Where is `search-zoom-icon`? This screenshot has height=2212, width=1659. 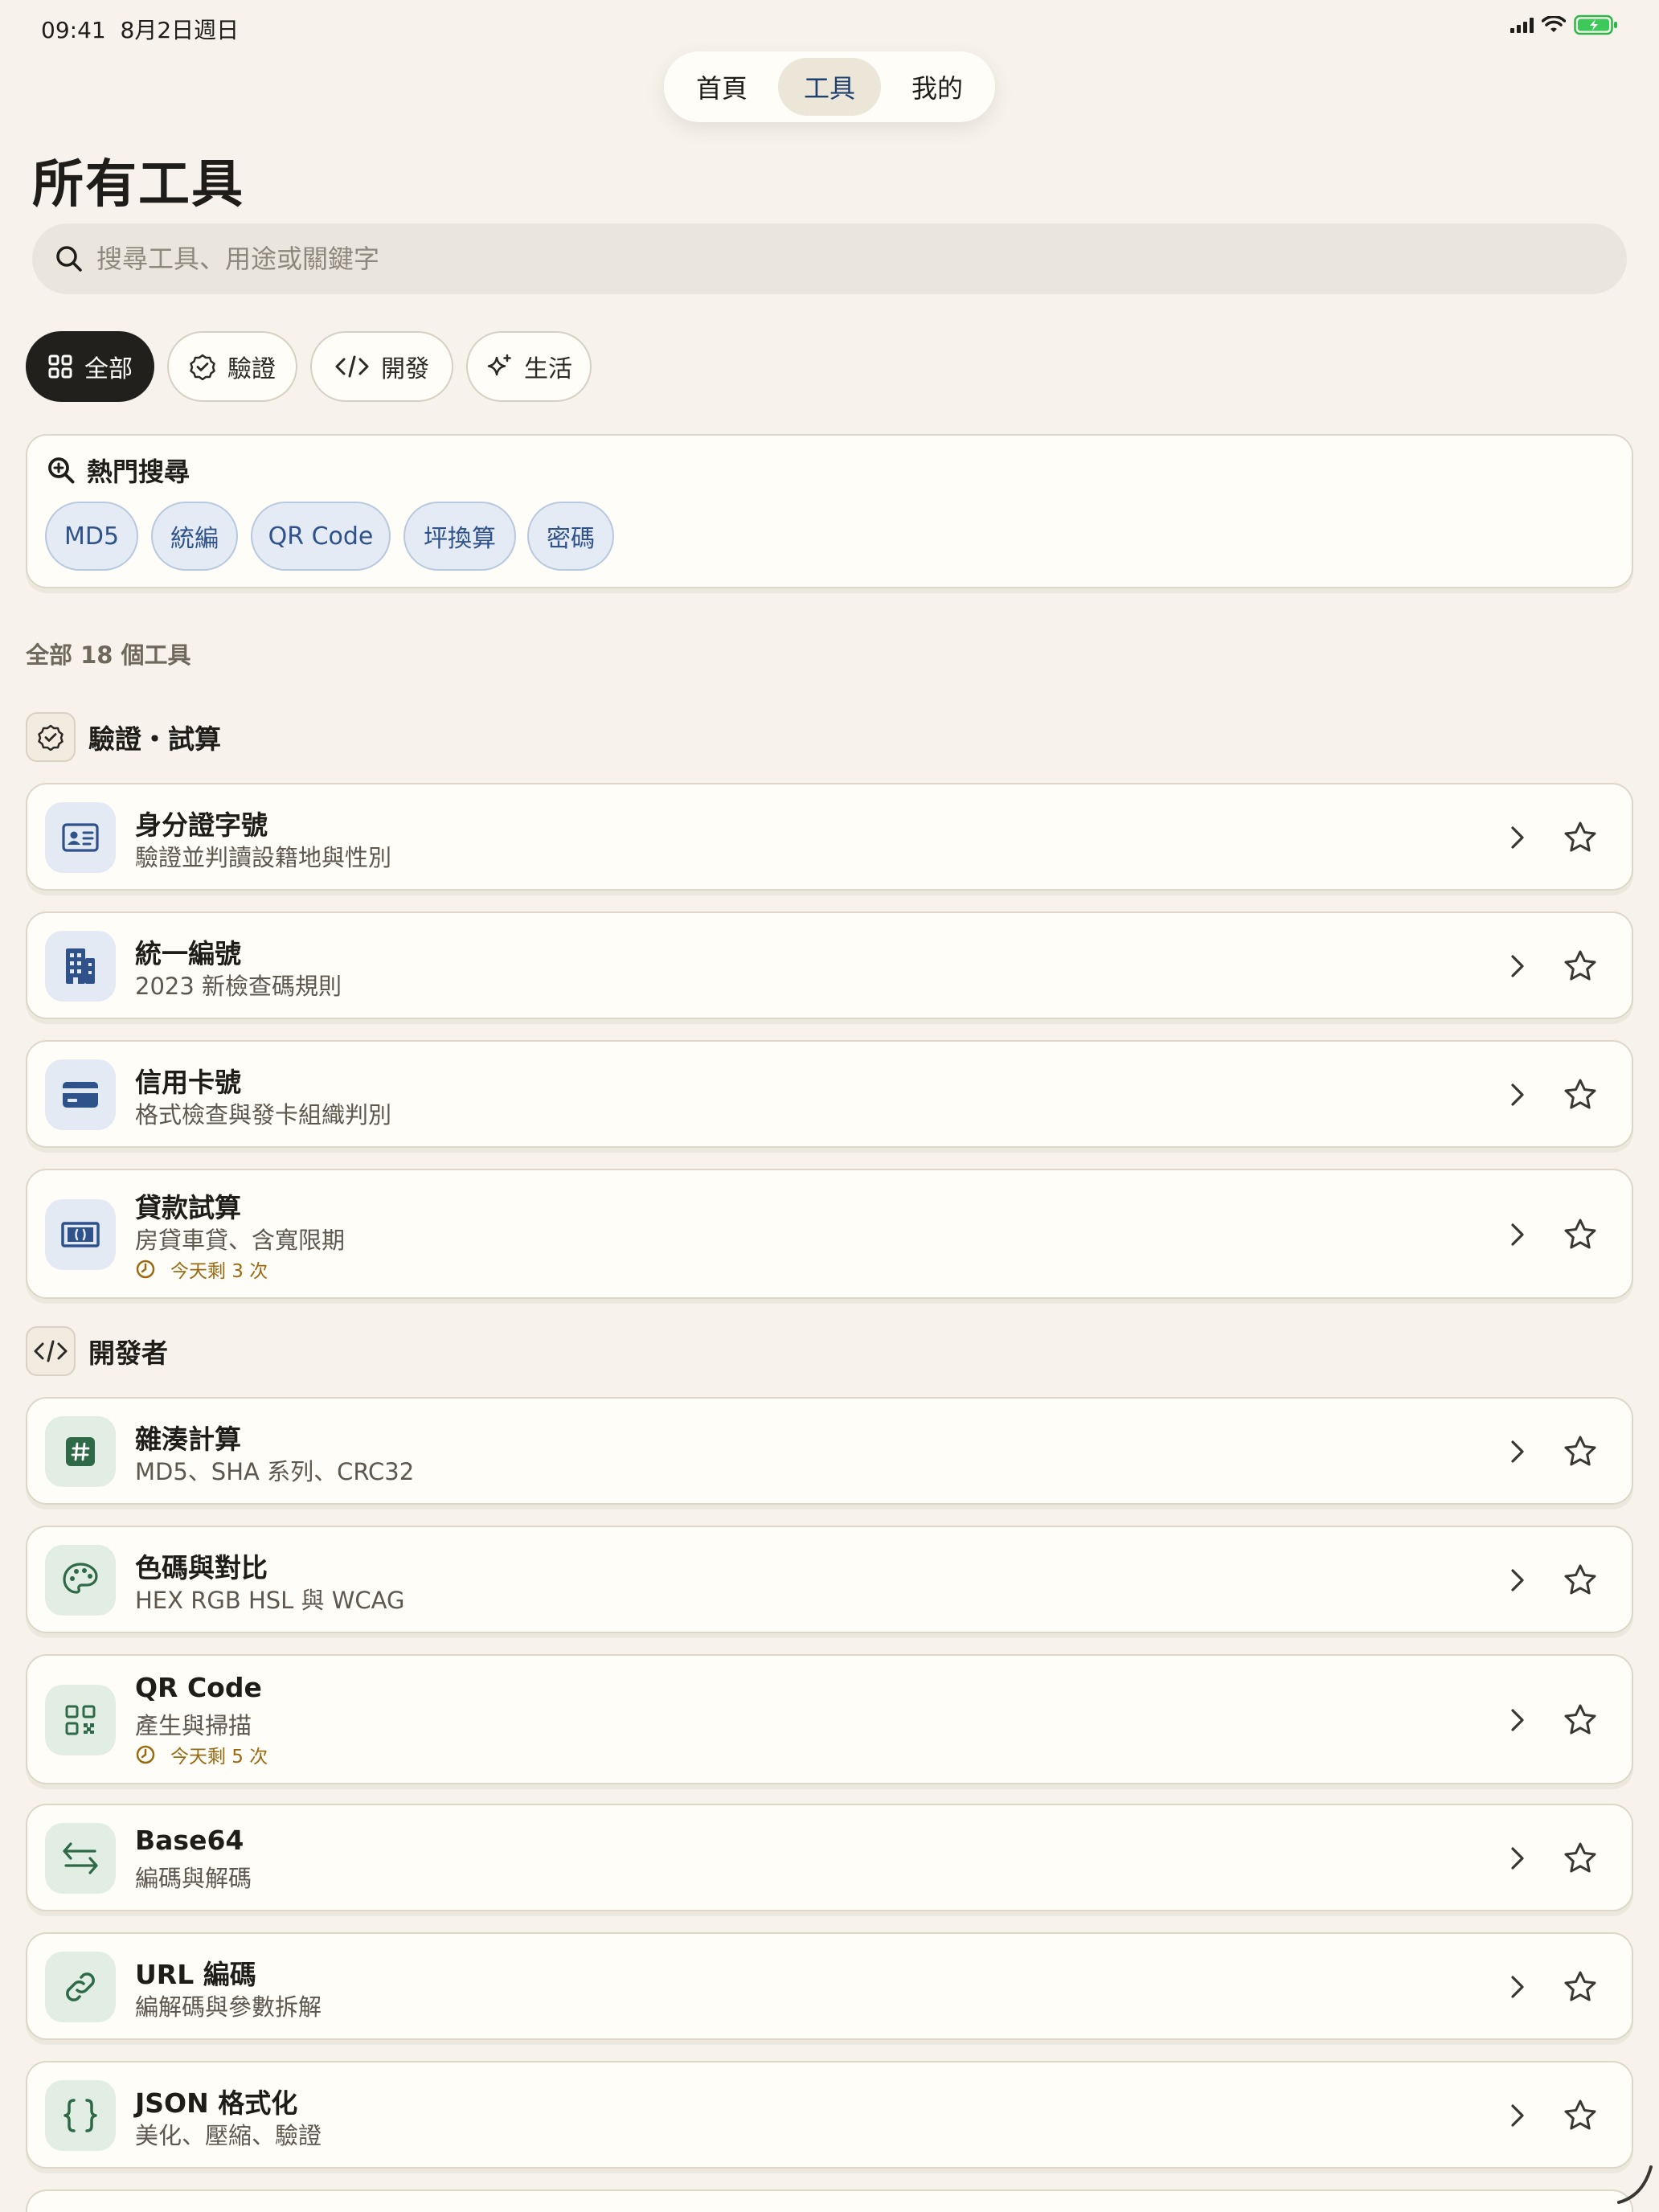 search-zoom-icon is located at coordinates (61, 470).